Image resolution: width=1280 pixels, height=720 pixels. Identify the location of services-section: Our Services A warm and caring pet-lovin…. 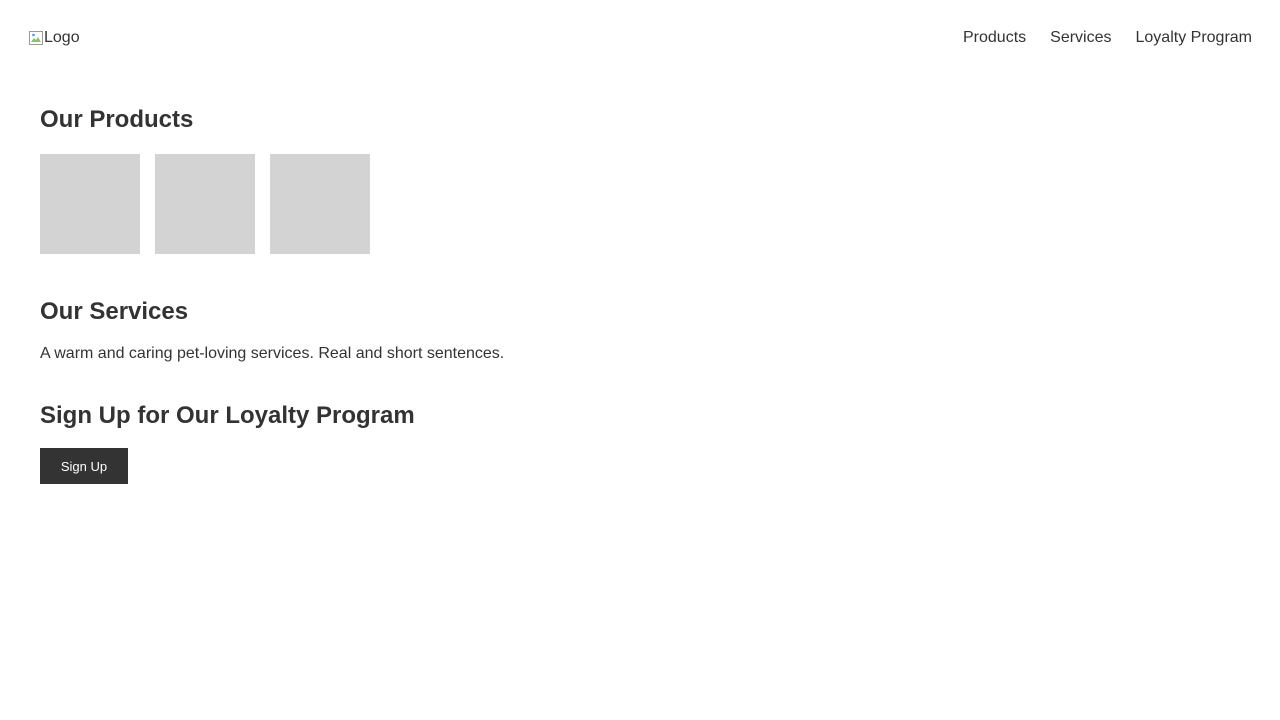
(640, 331).